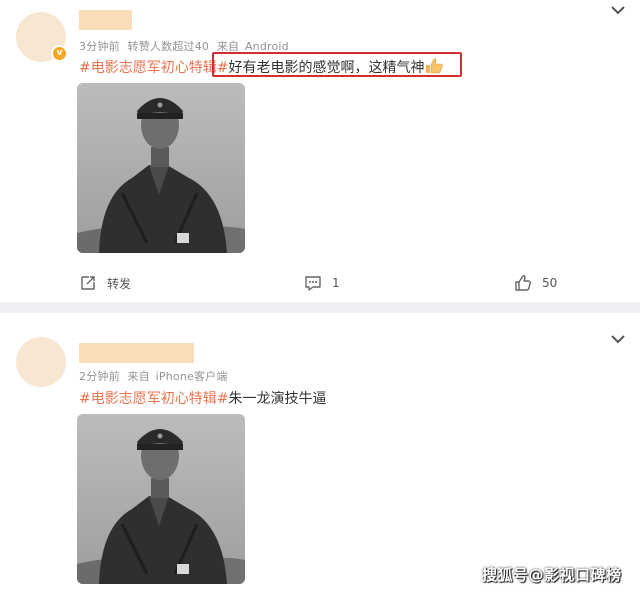 This screenshot has width=640, height=592. Describe the element at coordinates (552, 575) in the screenshot. I see `watermark: 搜狐号@影视口碑榜` at that location.